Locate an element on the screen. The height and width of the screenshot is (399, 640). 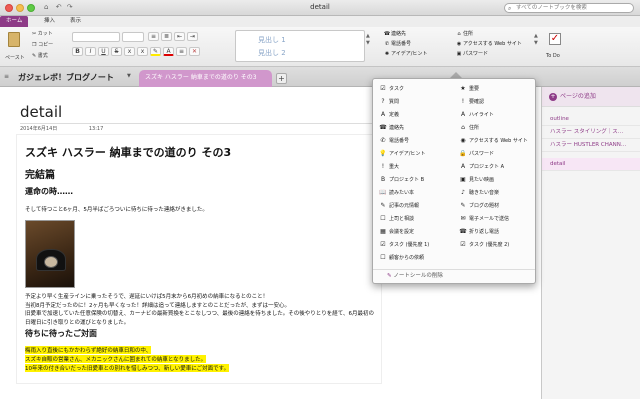
tag-label: 要確認 is located at coordinates (477, 102).